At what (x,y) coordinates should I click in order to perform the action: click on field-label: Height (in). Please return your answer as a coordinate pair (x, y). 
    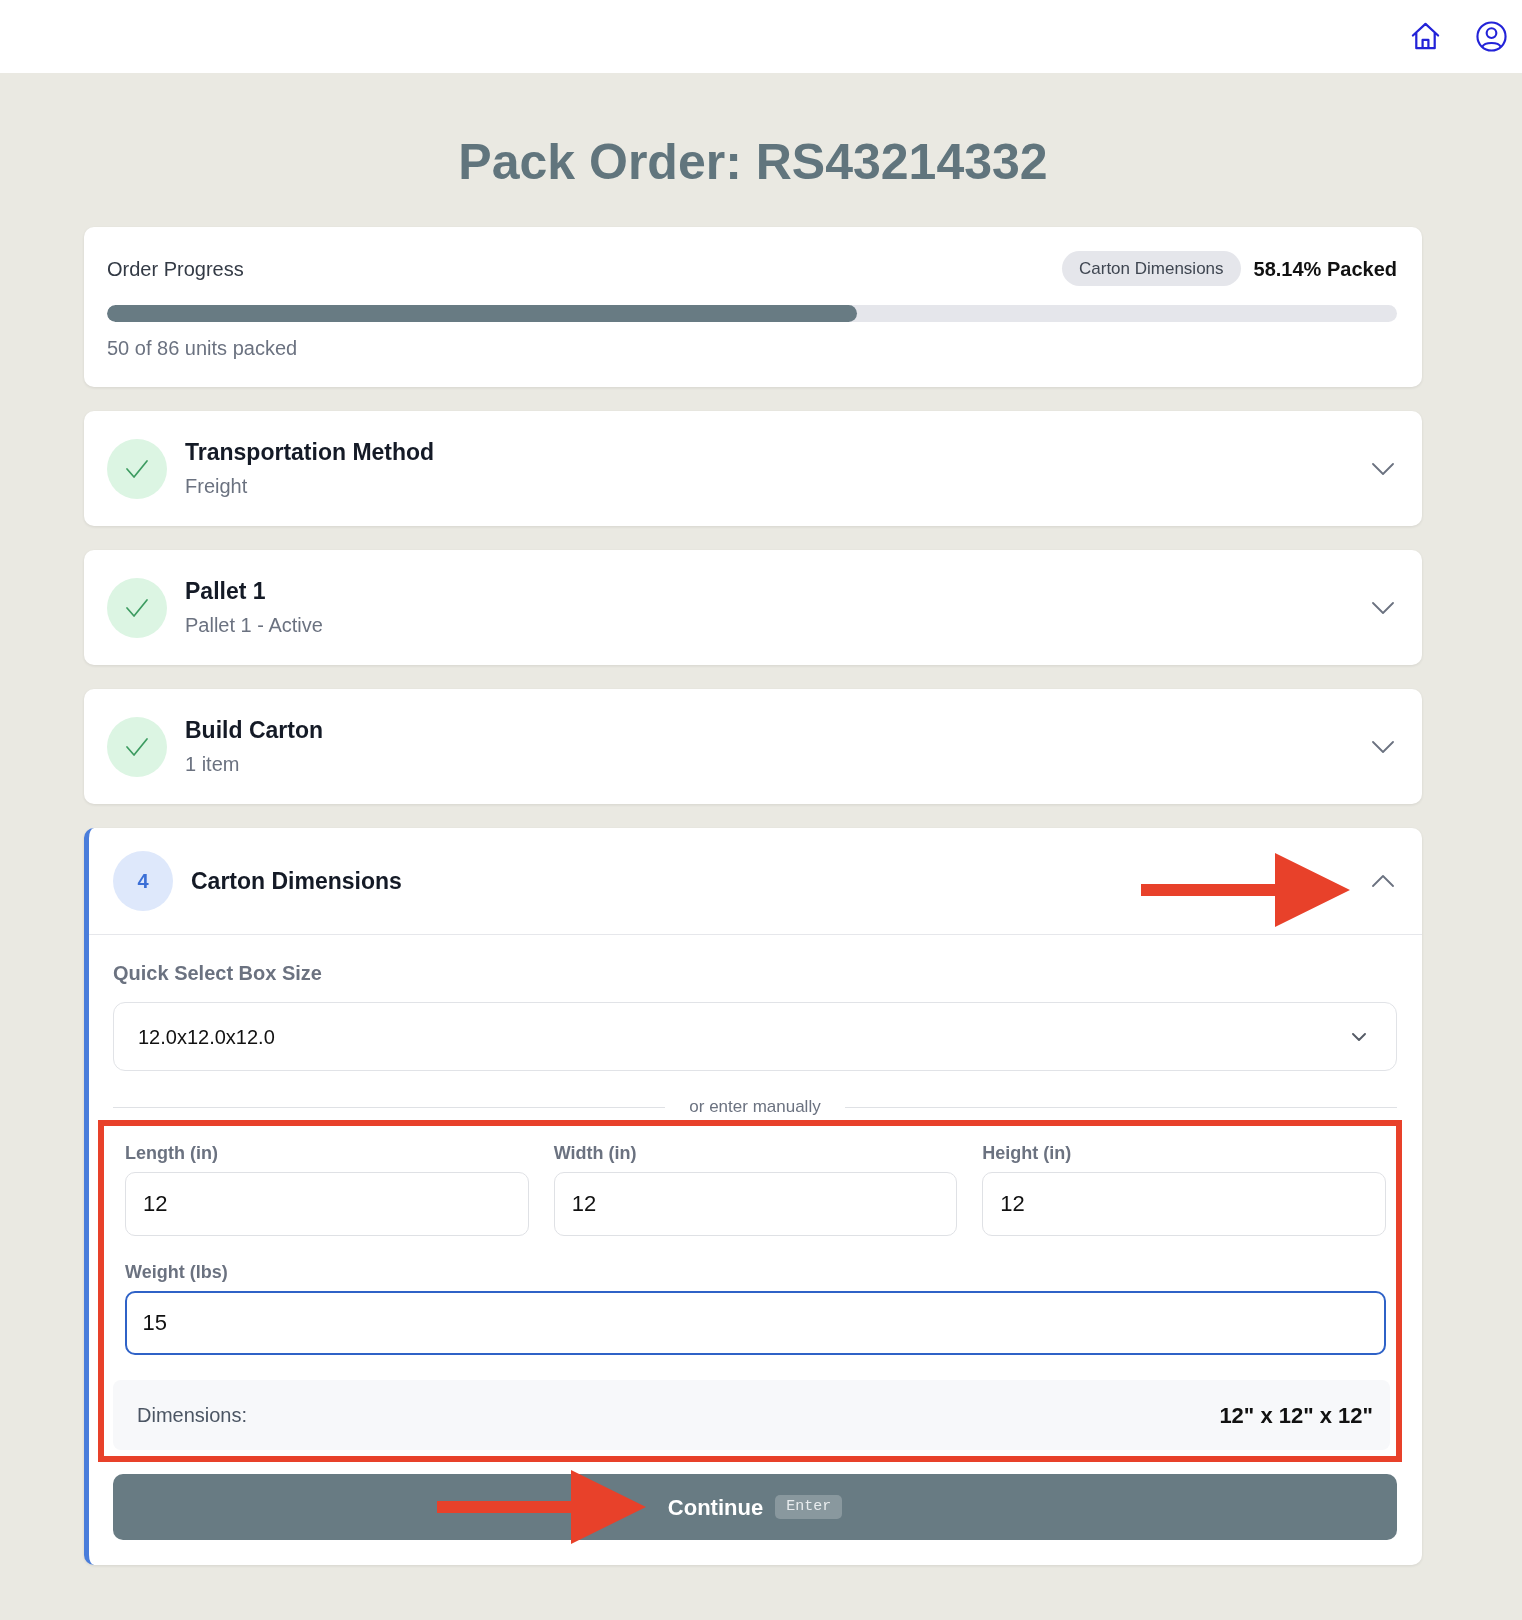
    Looking at the image, I should click on (1027, 1153).